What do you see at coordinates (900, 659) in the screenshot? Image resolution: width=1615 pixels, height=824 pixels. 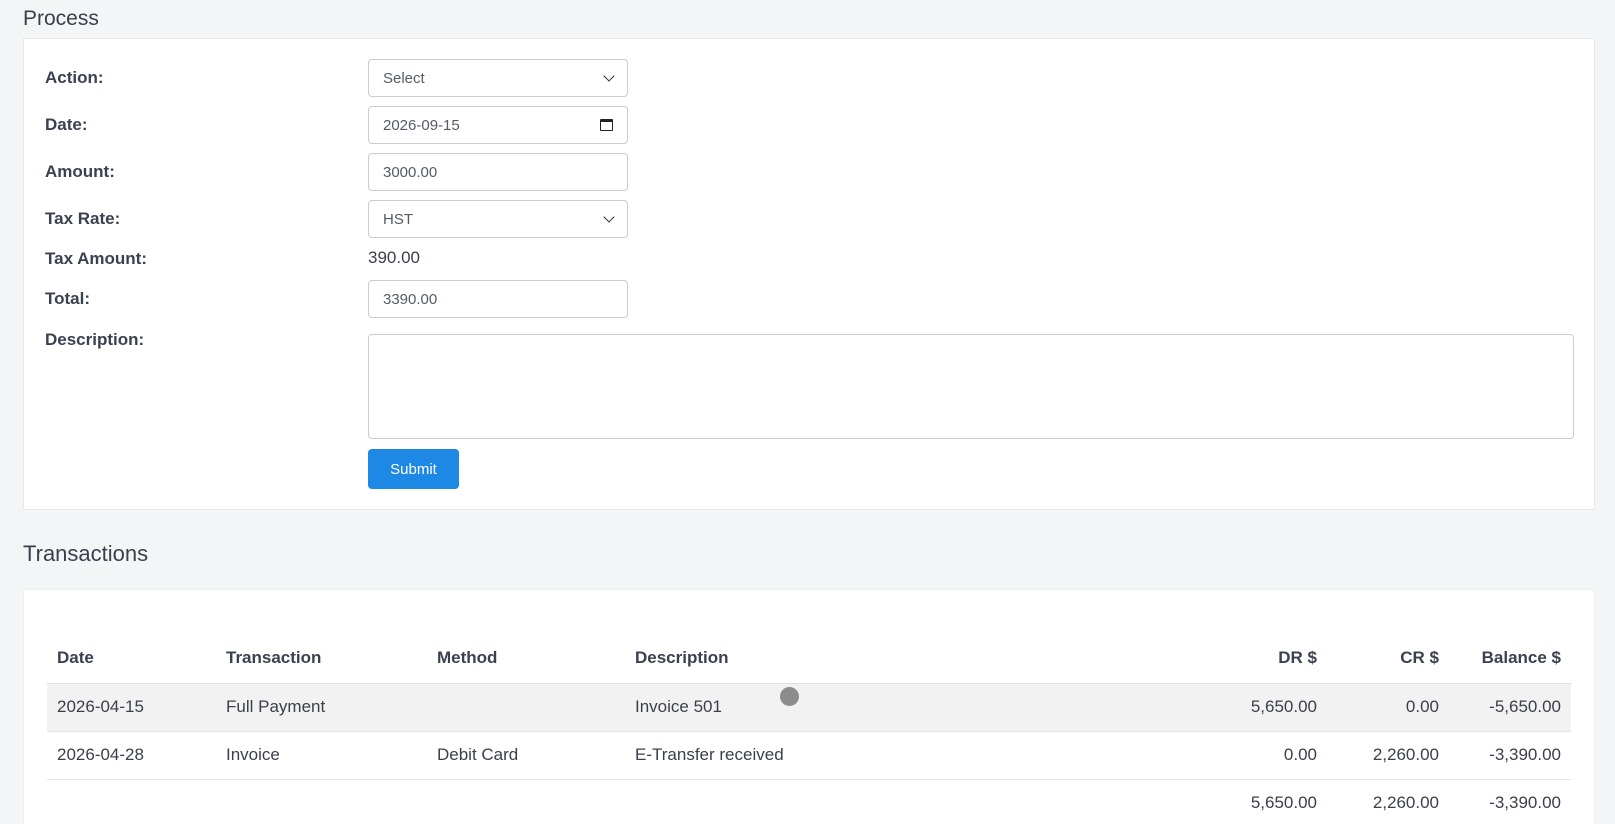 I see `column-header-description: Description` at bounding box center [900, 659].